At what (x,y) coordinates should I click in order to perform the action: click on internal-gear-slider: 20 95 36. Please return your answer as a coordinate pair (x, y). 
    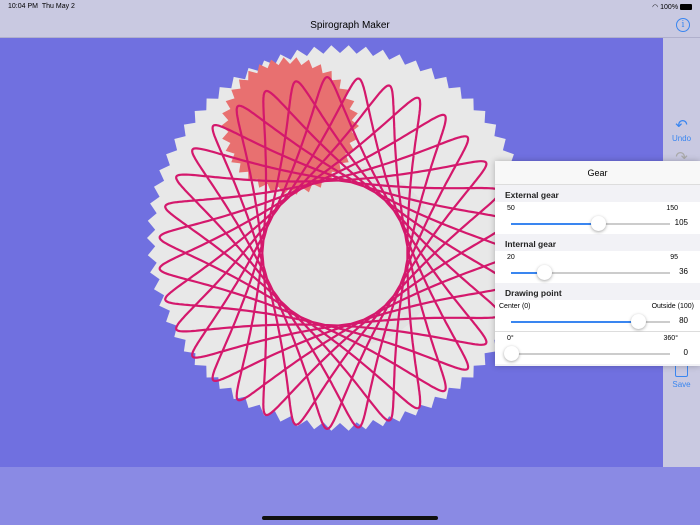
    Looking at the image, I should click on (597, 267).